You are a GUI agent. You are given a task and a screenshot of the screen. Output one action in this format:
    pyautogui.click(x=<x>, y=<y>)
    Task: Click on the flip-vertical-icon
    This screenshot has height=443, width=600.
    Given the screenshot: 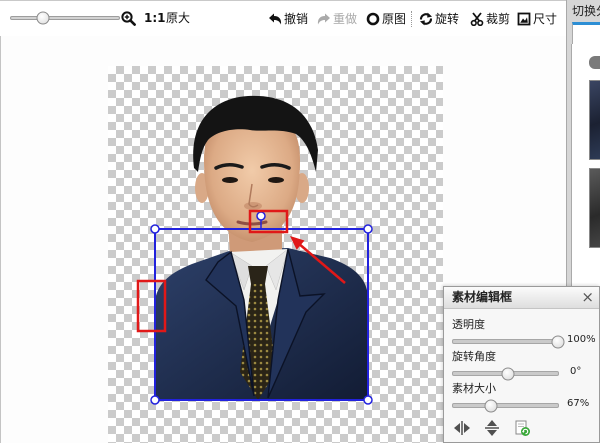 What is the action you would take?
    pyautogui.click(x=492, y=428)
    